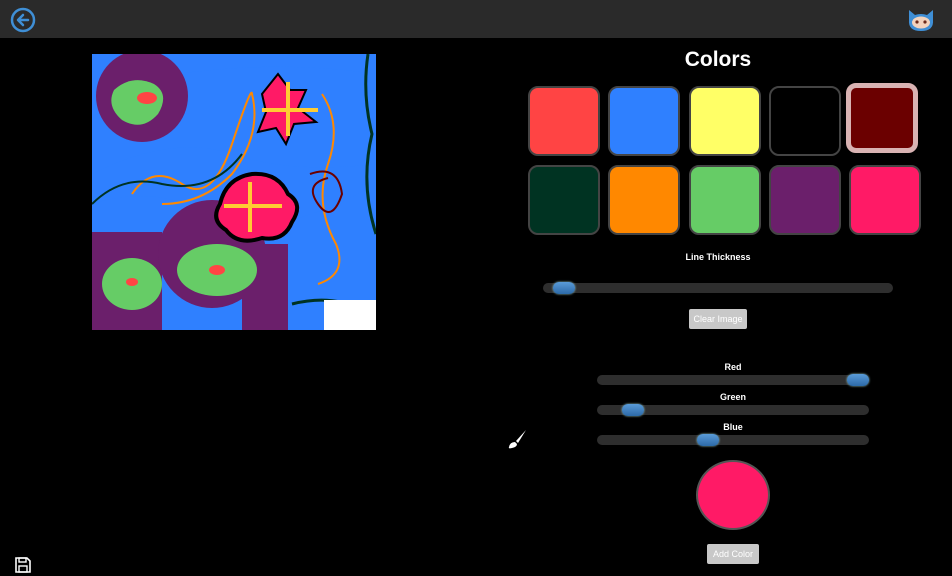 The width and height of the screenshot is (952, 576). I want to click on green-slider-label: Green, so click(732, 397).